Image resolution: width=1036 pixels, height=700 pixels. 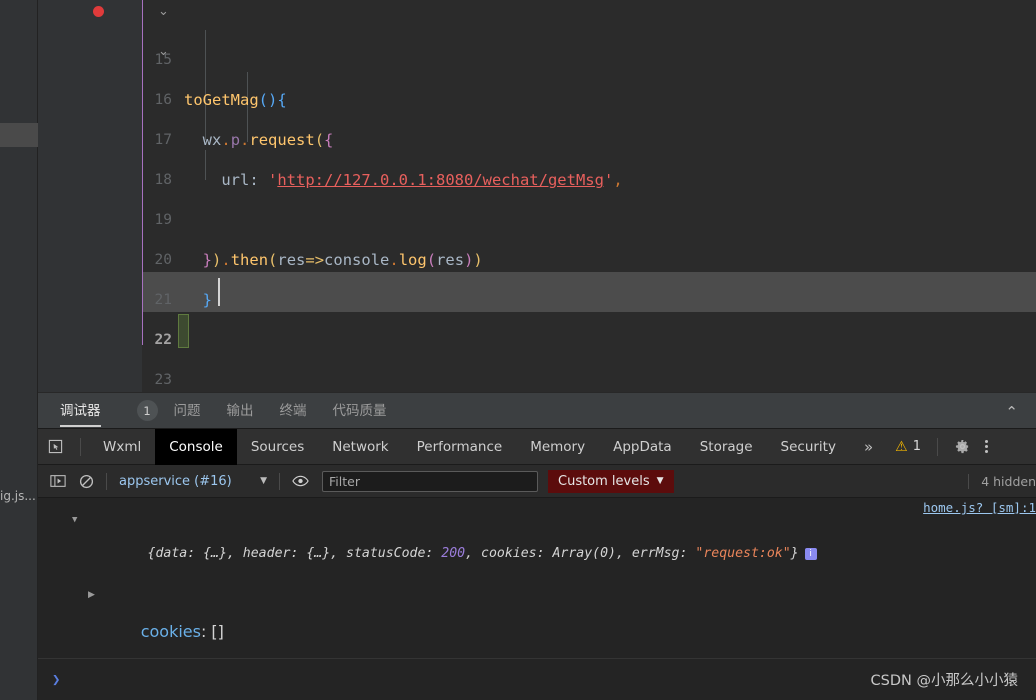 I want to click on ide-tab-label: 终端, so click(x=293, y=410).